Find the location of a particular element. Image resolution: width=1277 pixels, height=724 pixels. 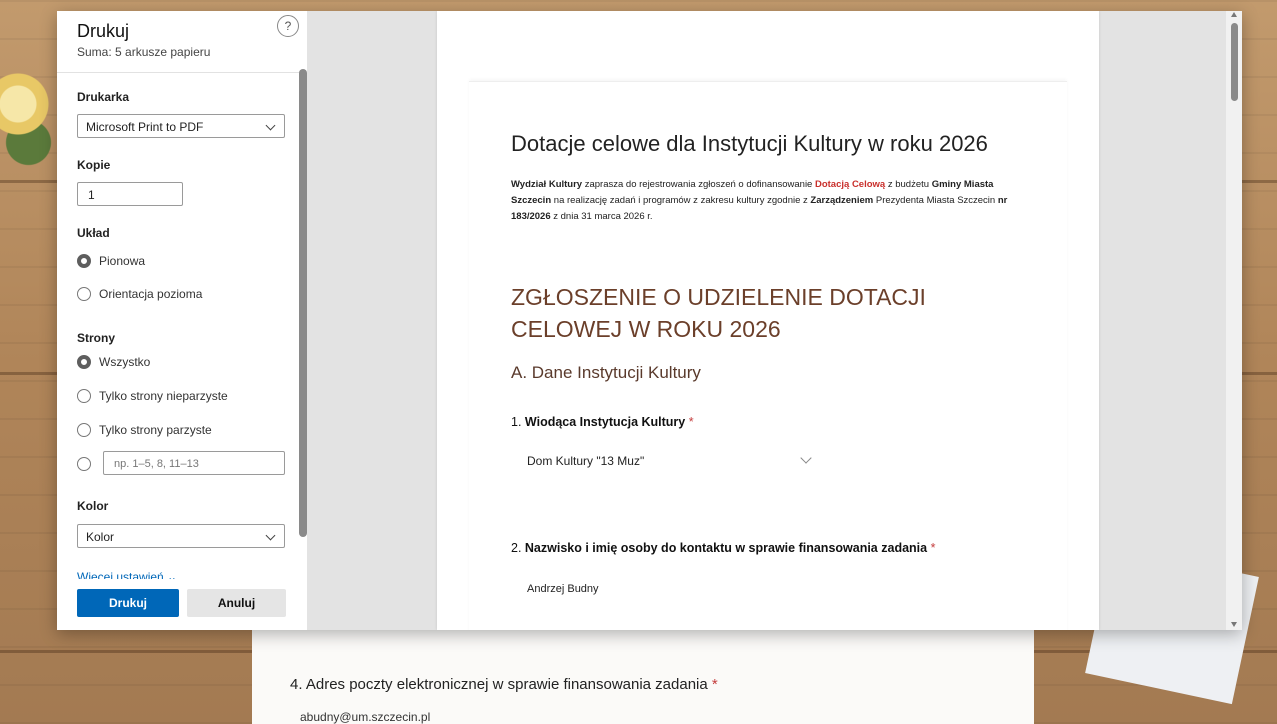

help-icon: ? is located at coordinates (288, 26).